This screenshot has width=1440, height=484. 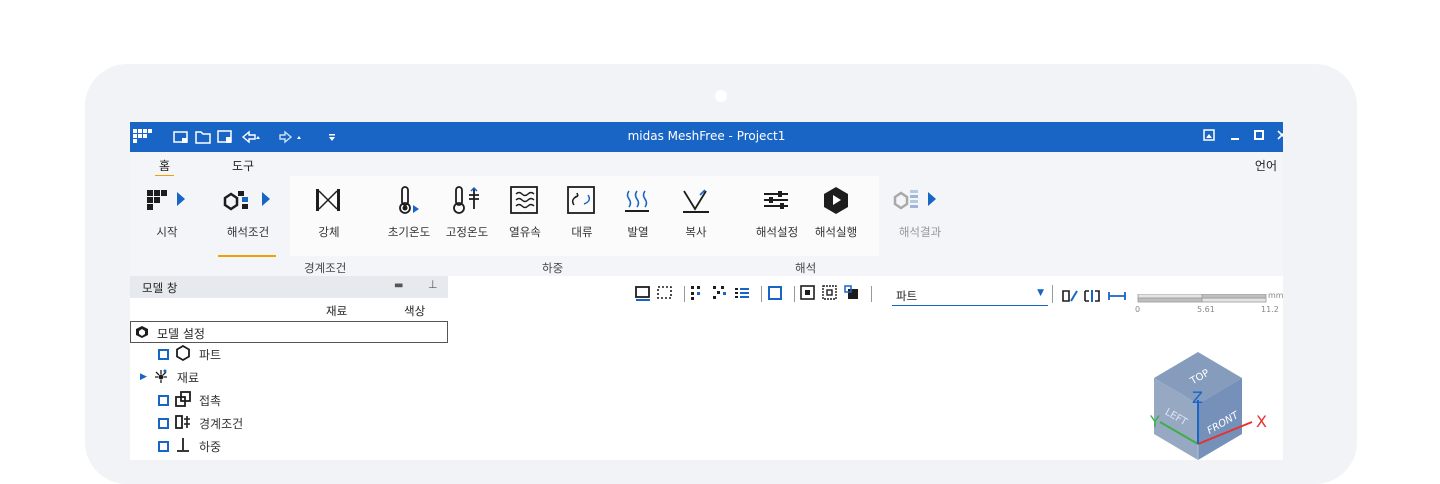 What do you see at coordinates (289, 287) in the screenshot?
I see `model-panel-header: 모델 창 ▬ ⊥` at bounding box center [289, 287].